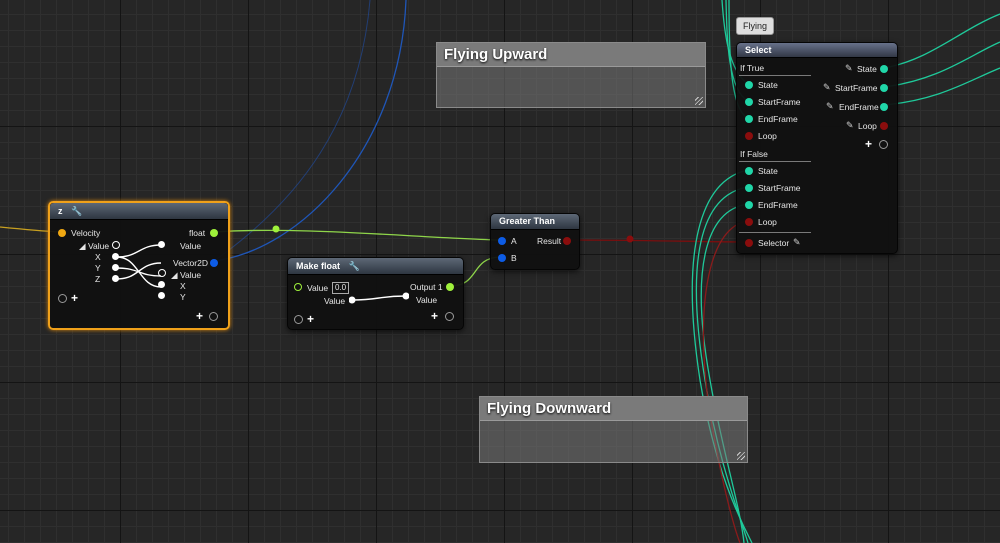 The image size is (1000, 543). I want to click on out-state-label: State, so click(867, 69).